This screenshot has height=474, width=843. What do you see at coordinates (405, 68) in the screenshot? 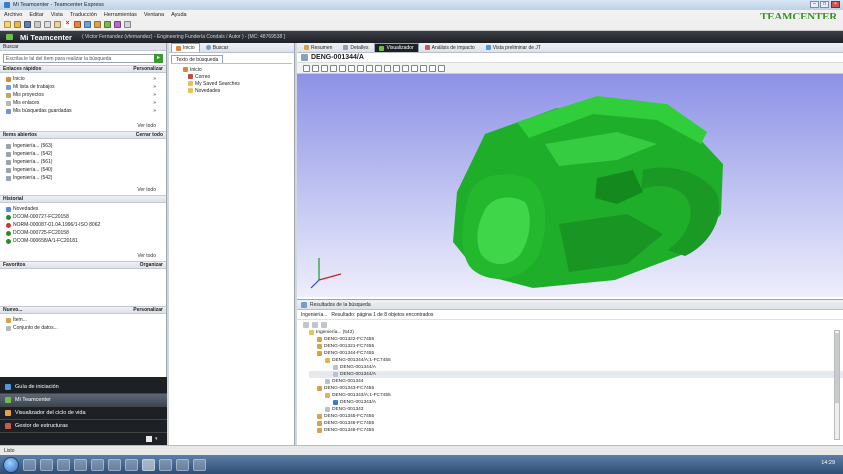
I see `snapshot-icon` at bounding box center [405, 68].